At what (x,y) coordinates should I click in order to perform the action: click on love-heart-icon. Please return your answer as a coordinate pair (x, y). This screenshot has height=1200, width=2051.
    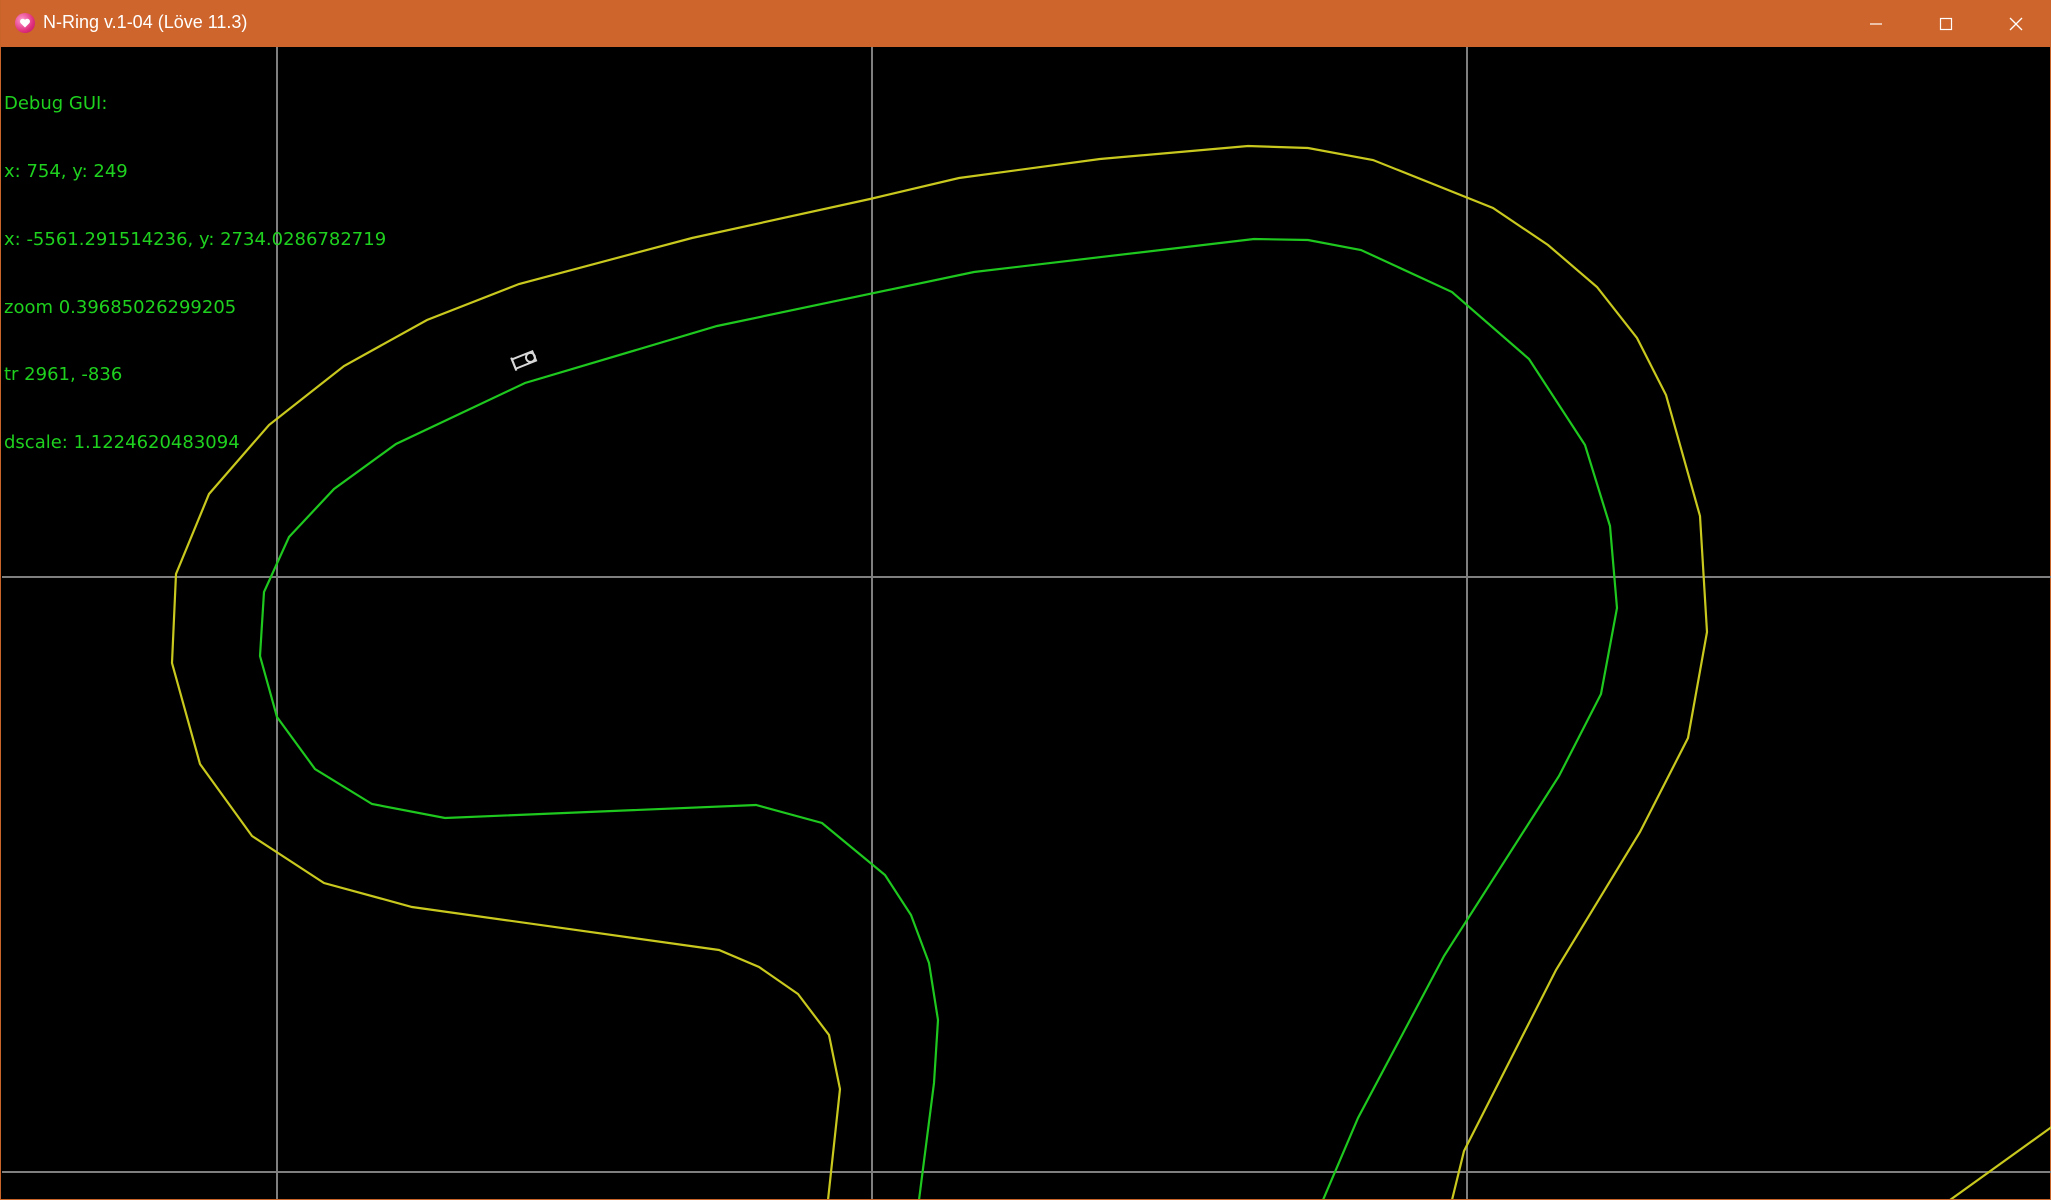
    Looking at the image, I should click on (25, 23).